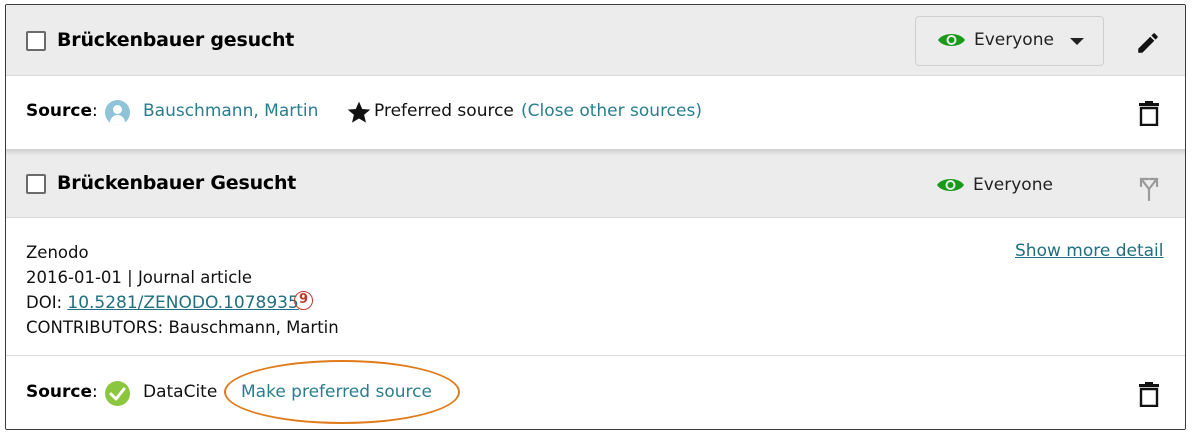 The image size is (1192, 436). Describe the element at coordinates (1077, 41) in the screenshot. I see `caret-down-icon` at that location.